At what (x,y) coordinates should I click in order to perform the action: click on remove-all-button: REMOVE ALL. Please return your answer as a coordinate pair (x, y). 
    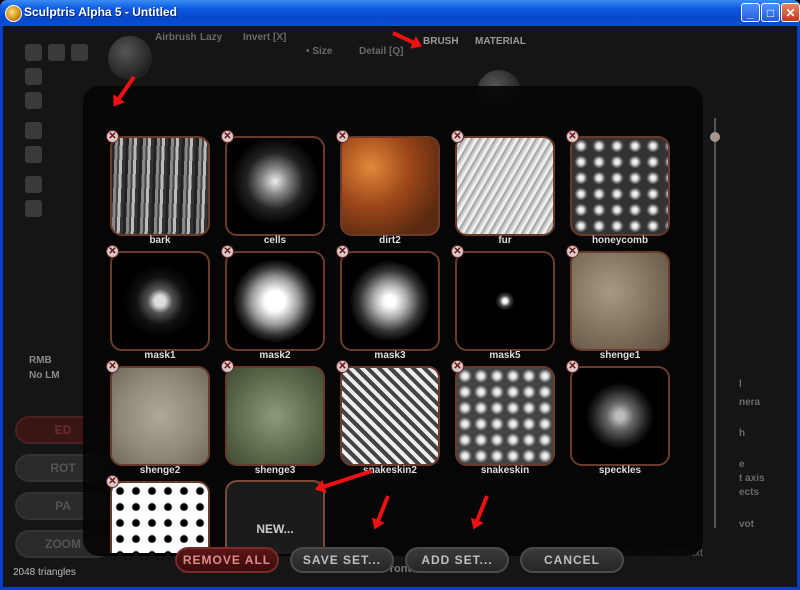
    Looking at the image, I should click on (227, 560).